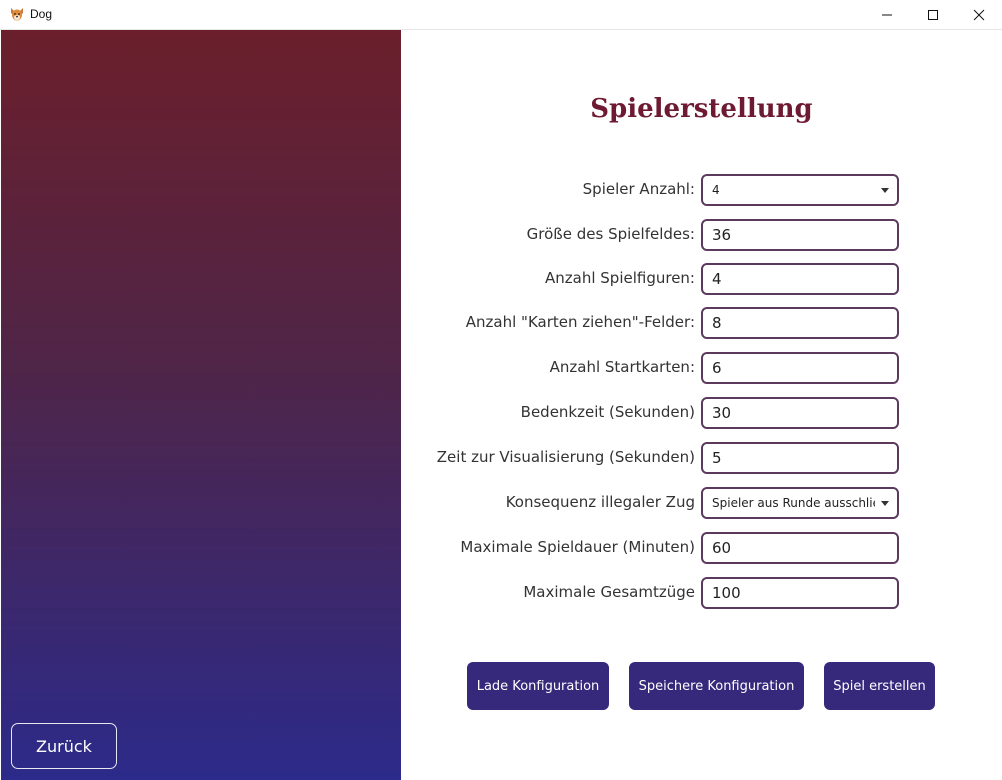  What do you see at coordinates (622, 367) in the screenshot?
I see `start-cards-label: Anzahl Startkarten:` at bounding box center [622, 367].